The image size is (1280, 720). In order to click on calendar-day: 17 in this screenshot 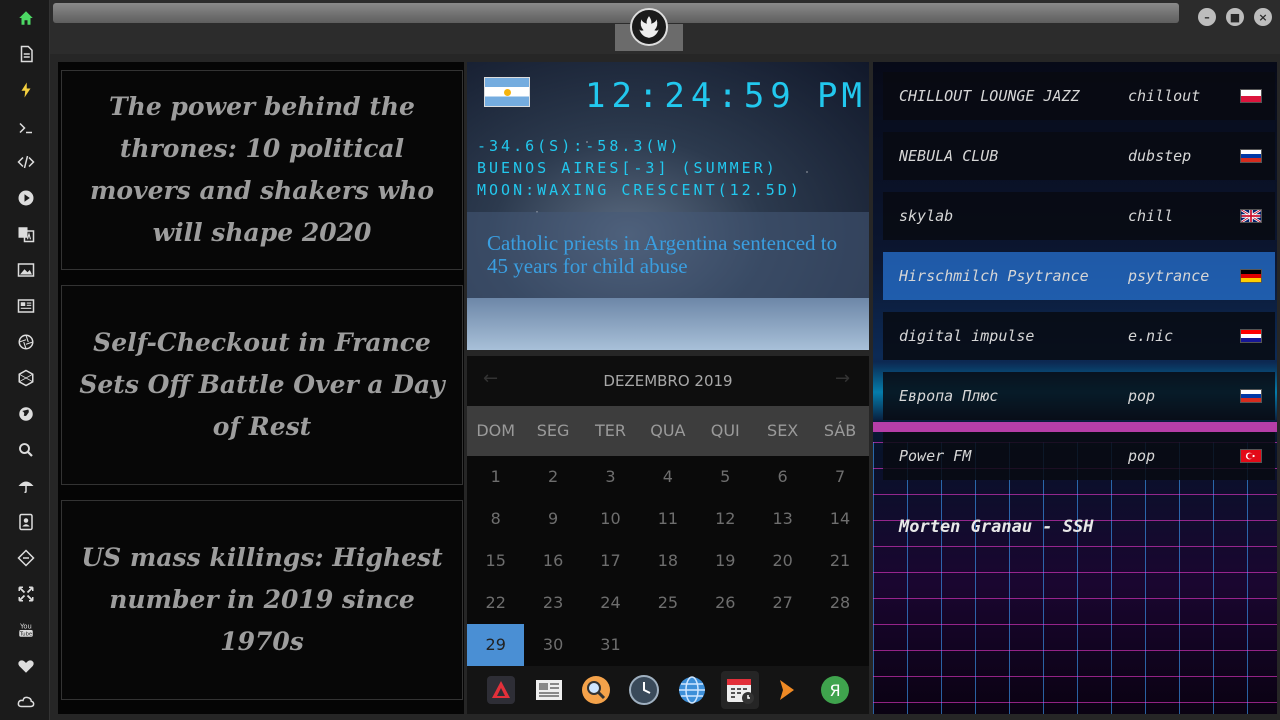, I will do `click(610, 561)`.